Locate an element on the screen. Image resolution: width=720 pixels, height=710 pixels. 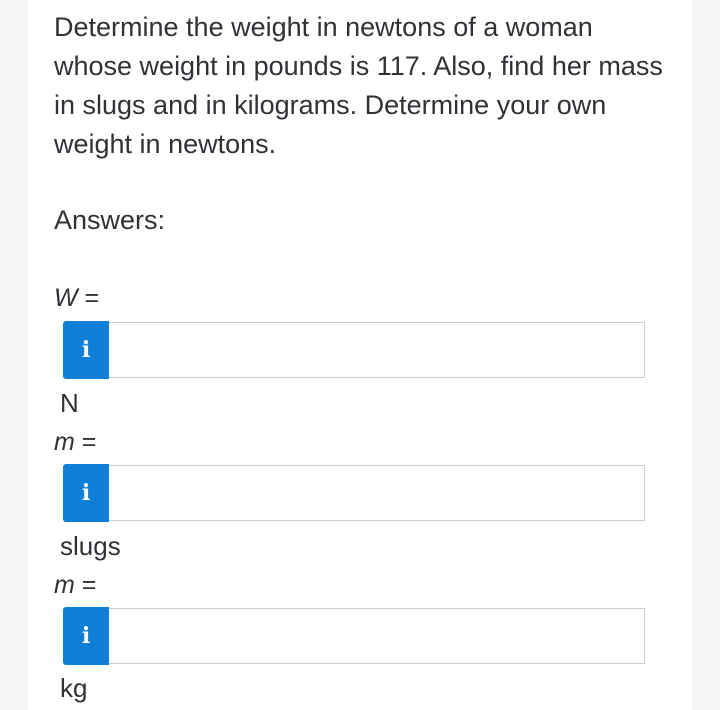
weight-label: W = is located at coordinates (76, 298).